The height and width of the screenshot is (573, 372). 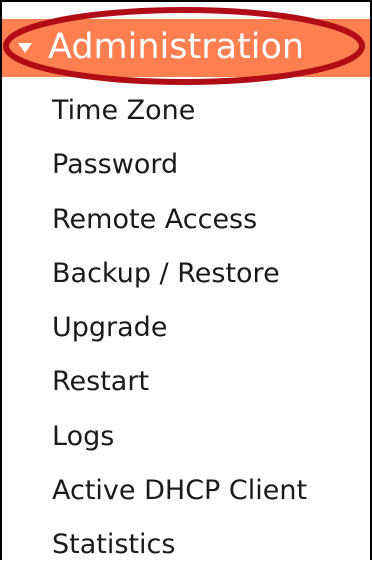 I want to click on menu-item-statistics: Statistics, so click(x=186, y=545).